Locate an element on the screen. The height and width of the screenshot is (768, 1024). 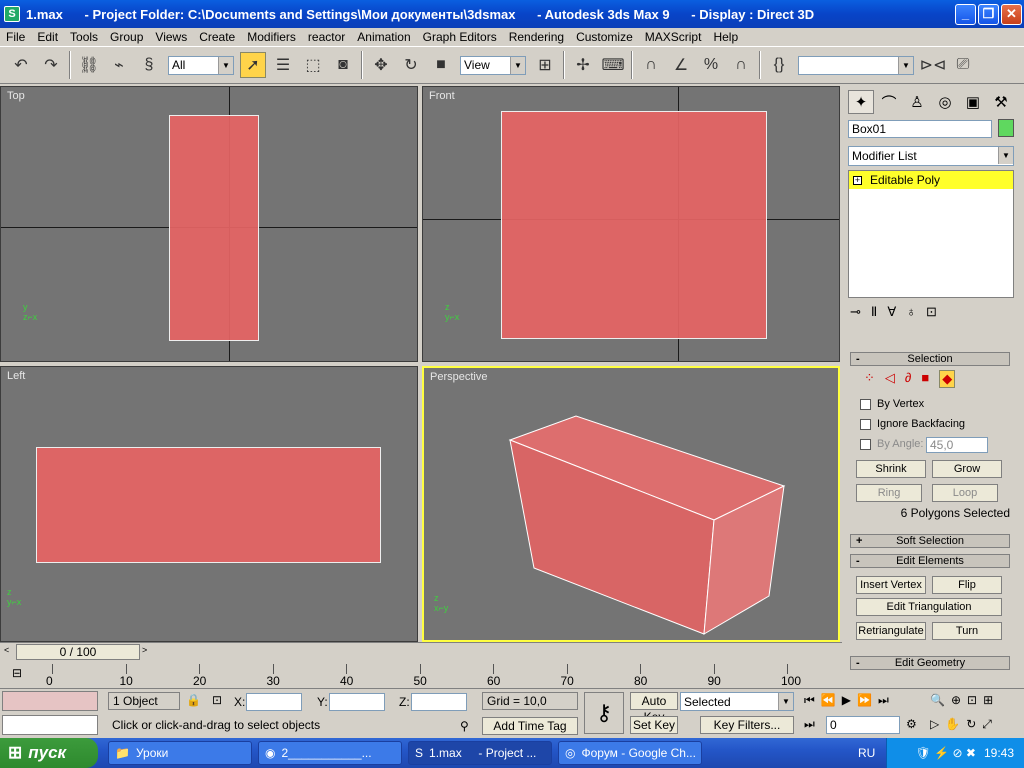
move-icon: ✥ is located at coordinates (381, 65).